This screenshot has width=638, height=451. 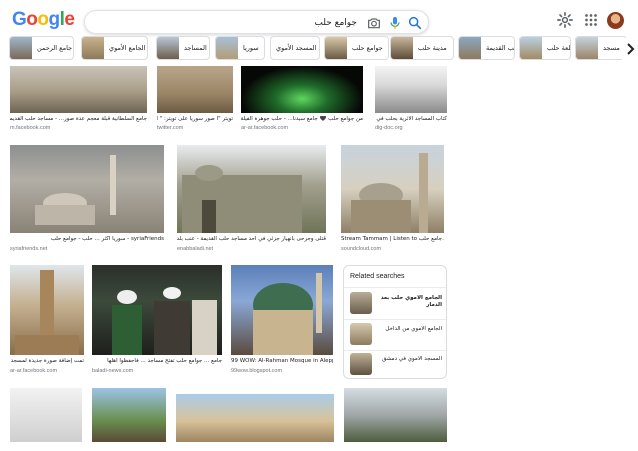 I want to click on chip-label: الجامع الأموي, so click(x=127, y=48).